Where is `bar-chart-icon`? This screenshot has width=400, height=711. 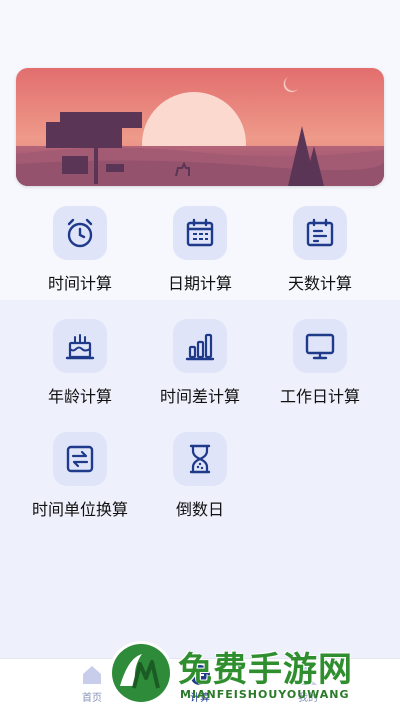
bar-chart-icon is located at coordinates (200, 347).